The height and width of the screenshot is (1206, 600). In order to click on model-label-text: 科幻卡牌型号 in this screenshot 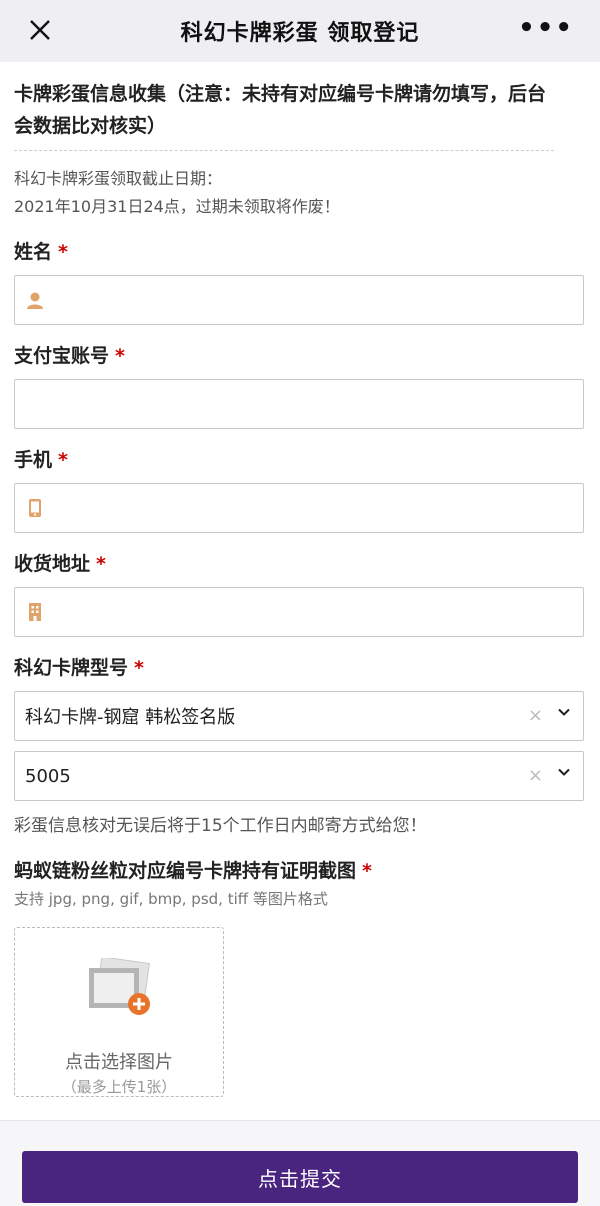, I will do `click(71, 668)`.